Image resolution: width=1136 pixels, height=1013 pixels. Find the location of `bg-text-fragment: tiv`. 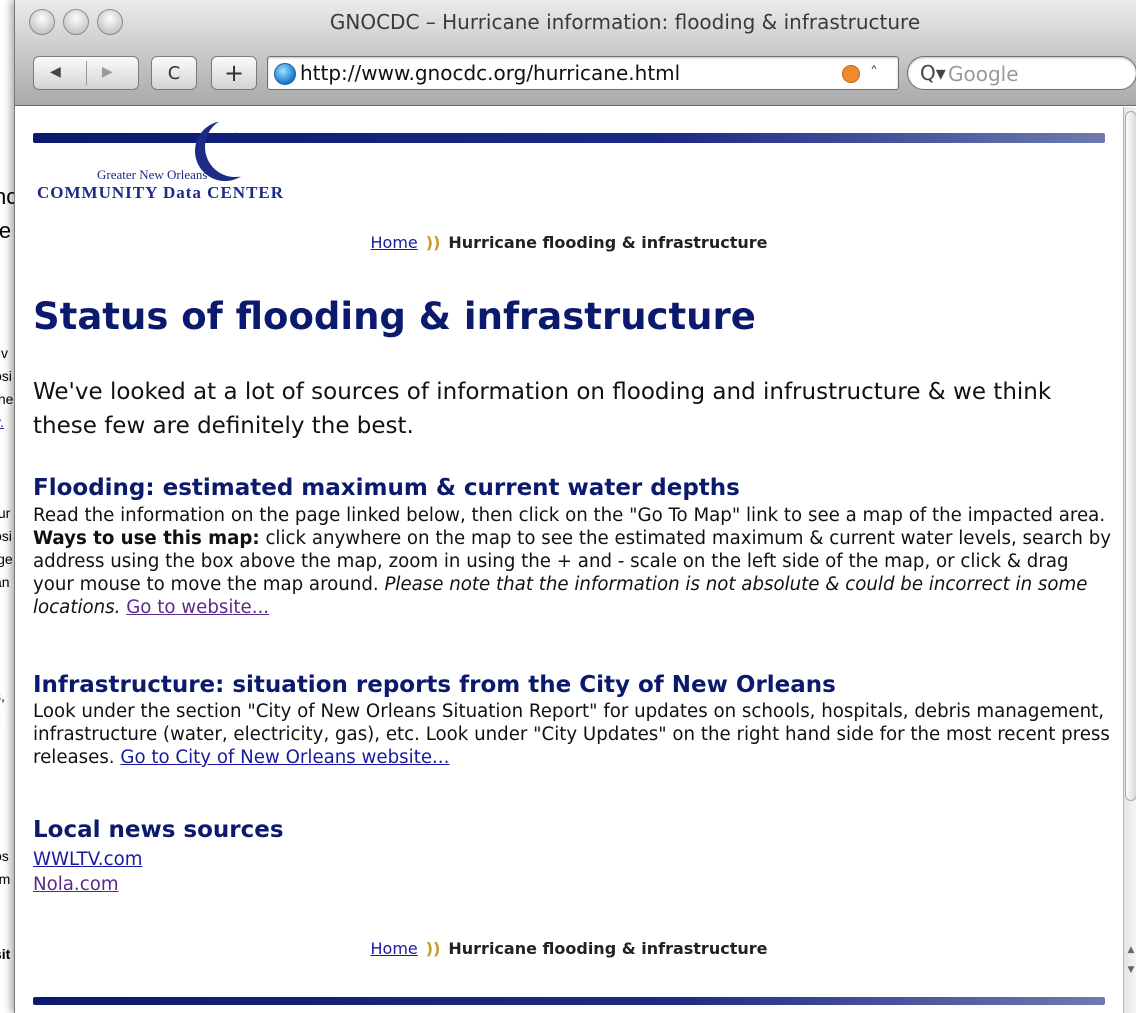

bg-text-fragment: tiv is located at coordinates (4, 353).